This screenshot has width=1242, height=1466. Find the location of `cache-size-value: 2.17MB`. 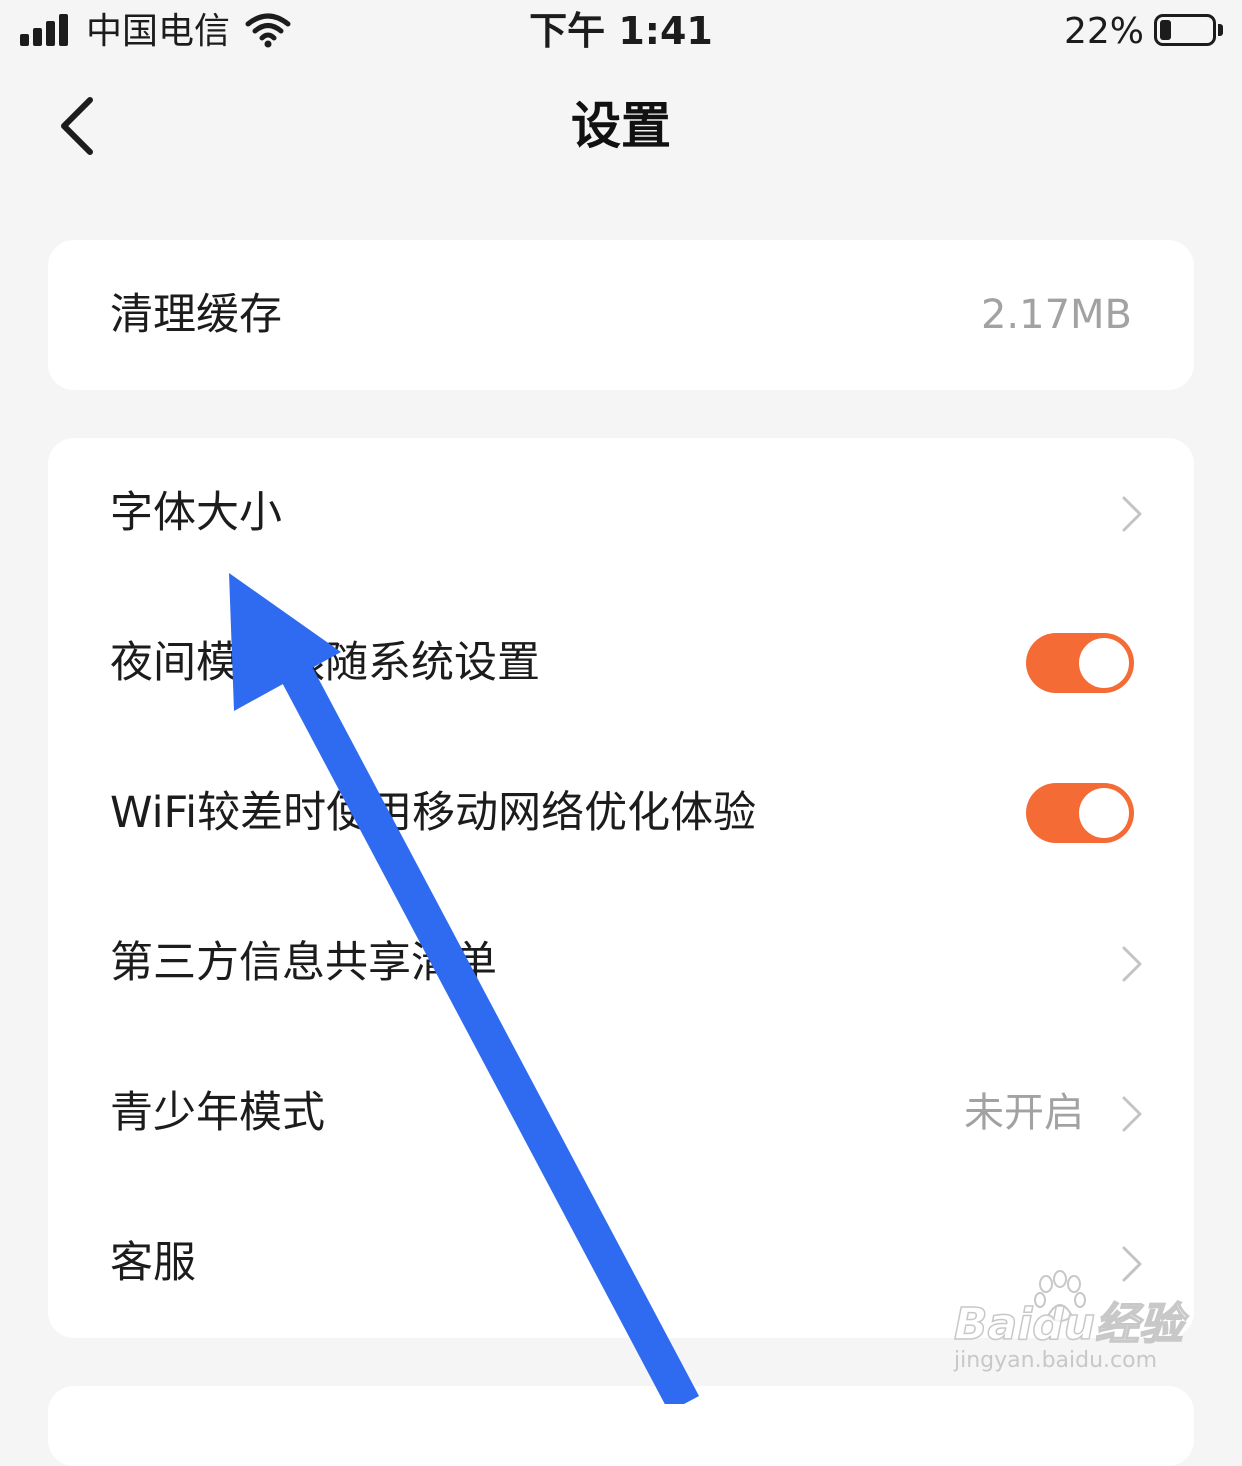

cache-size-value: 2.17MB is located at coordinates (1056, 315).